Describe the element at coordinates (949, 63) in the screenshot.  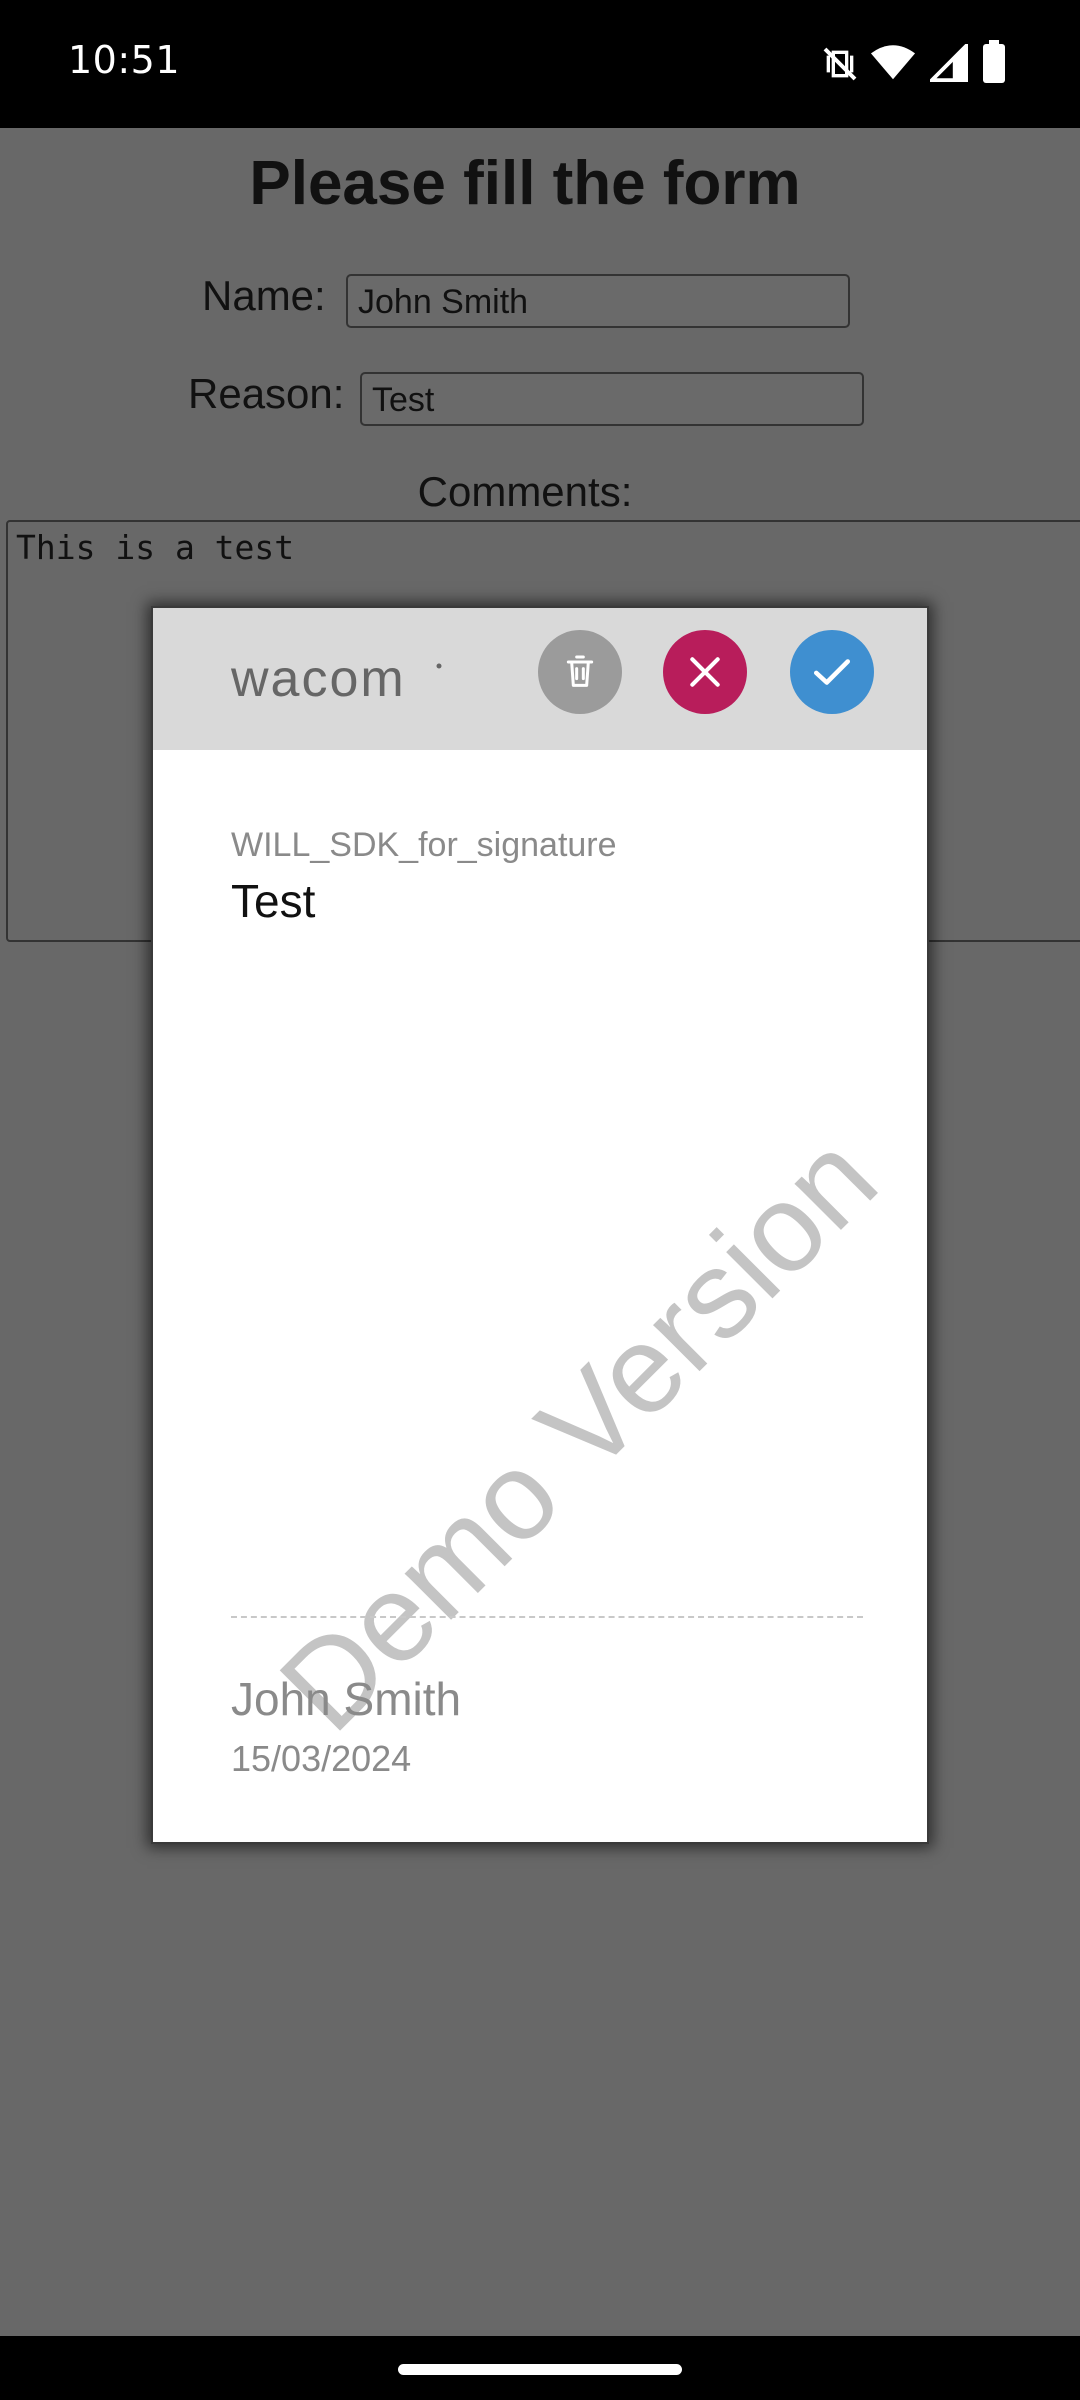
I see `signal-icon` at that location.